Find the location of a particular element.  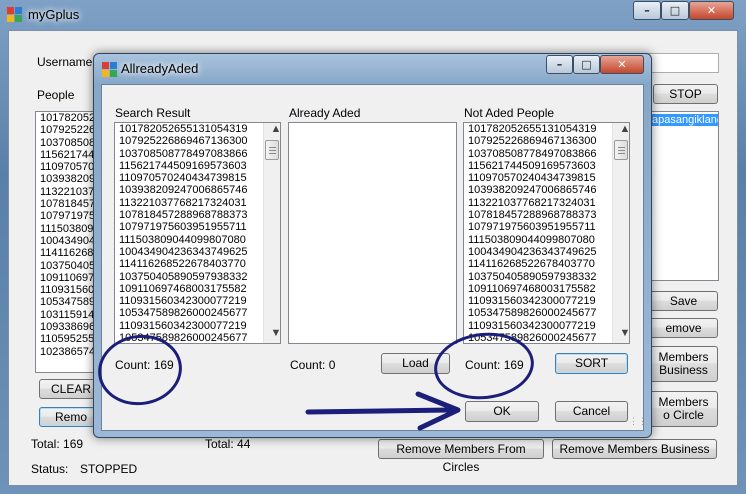

right-list: apasangikland is located at coordinates (684, 196).